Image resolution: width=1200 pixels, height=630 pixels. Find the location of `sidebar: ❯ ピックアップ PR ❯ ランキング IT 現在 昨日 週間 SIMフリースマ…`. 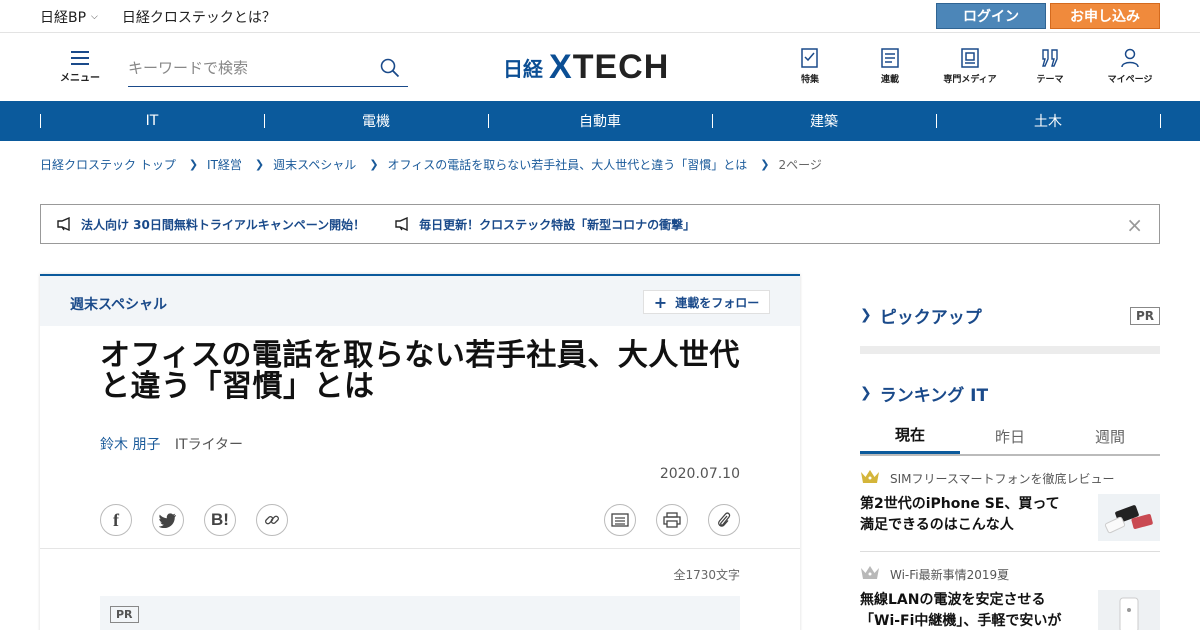

sidebar: ❯ ピックアップ PR ❯ ランキング IT 現在 昨日 週間 SIMフリースマ… is located at coordinates (1010, 465).